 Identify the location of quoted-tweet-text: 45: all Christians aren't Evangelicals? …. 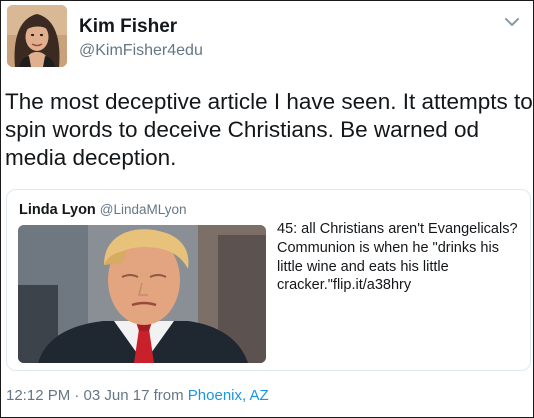
(397, 257).